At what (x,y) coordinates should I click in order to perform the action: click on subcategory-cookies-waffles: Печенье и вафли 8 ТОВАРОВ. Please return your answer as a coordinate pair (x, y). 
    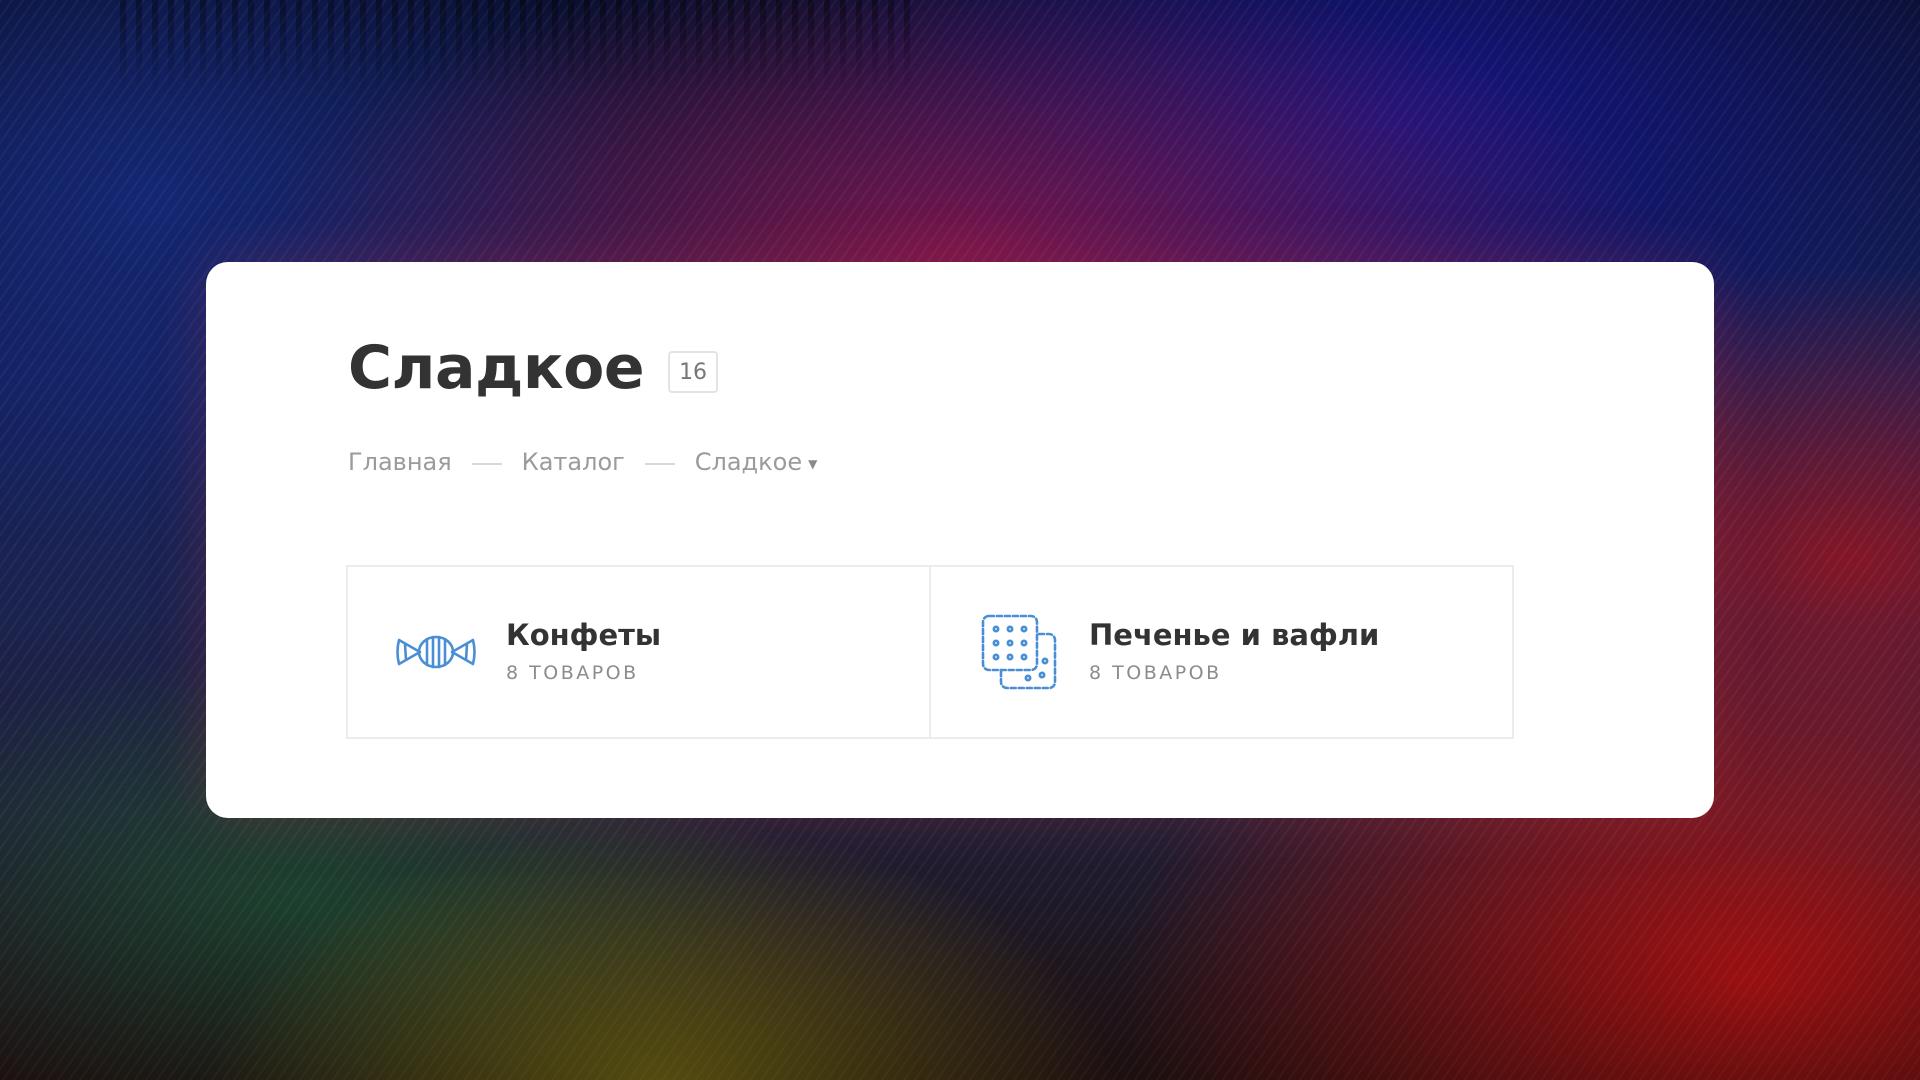
    Looking at the image, I should click on (1220, 652).